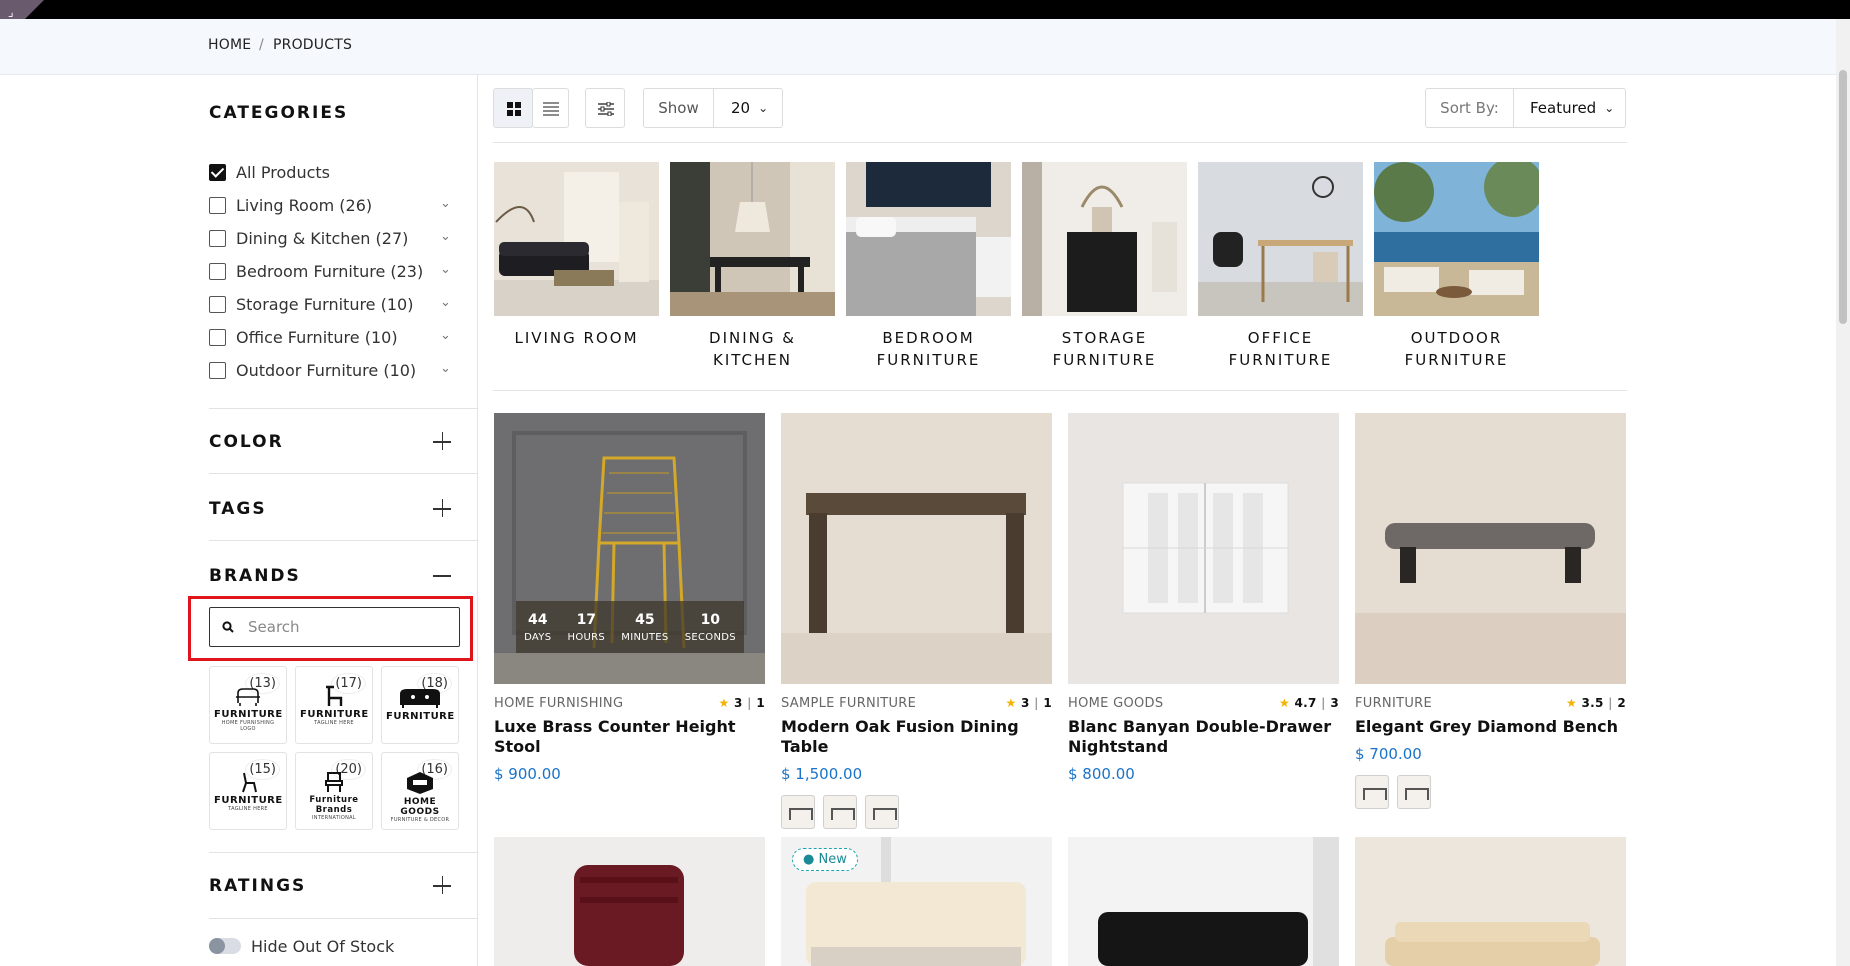 Image resolution: width=1850 pixels, height=966 pixels. I want to click on brand-tile: (13) FURNITURE HOME FURNISHING LOGO, so click(248, 705).